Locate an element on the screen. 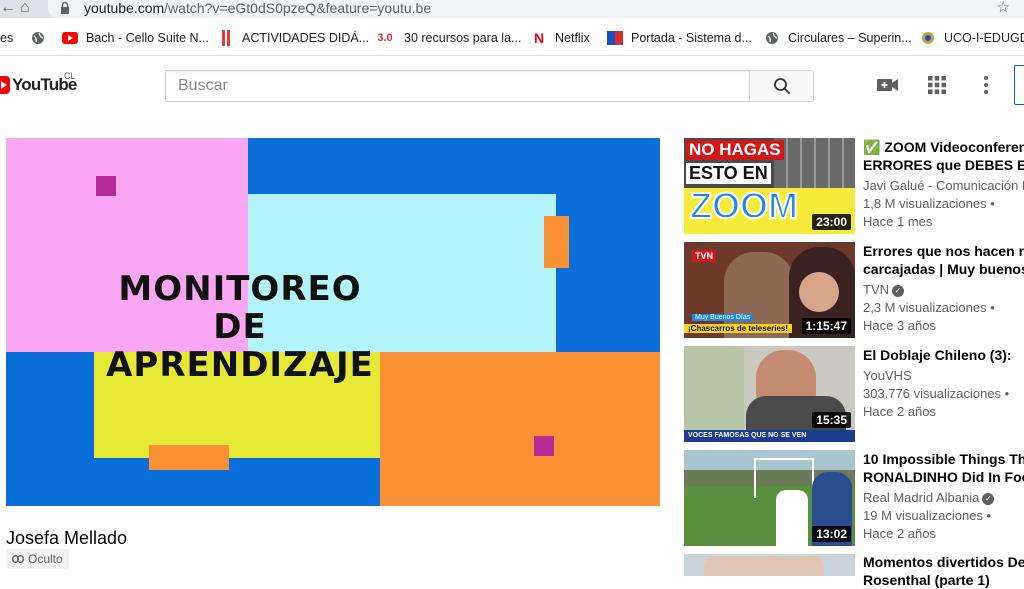  video-title: Momentos divertidos Den is located at coordinates (943, 562).